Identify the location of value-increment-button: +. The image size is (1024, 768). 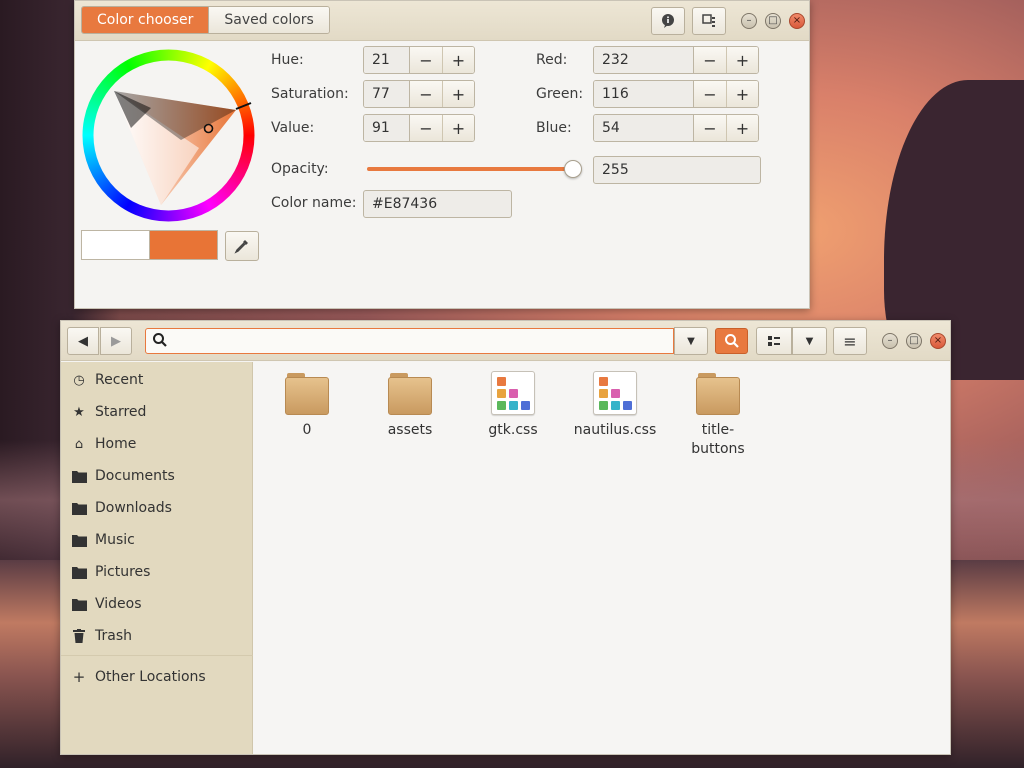
(458, 128).